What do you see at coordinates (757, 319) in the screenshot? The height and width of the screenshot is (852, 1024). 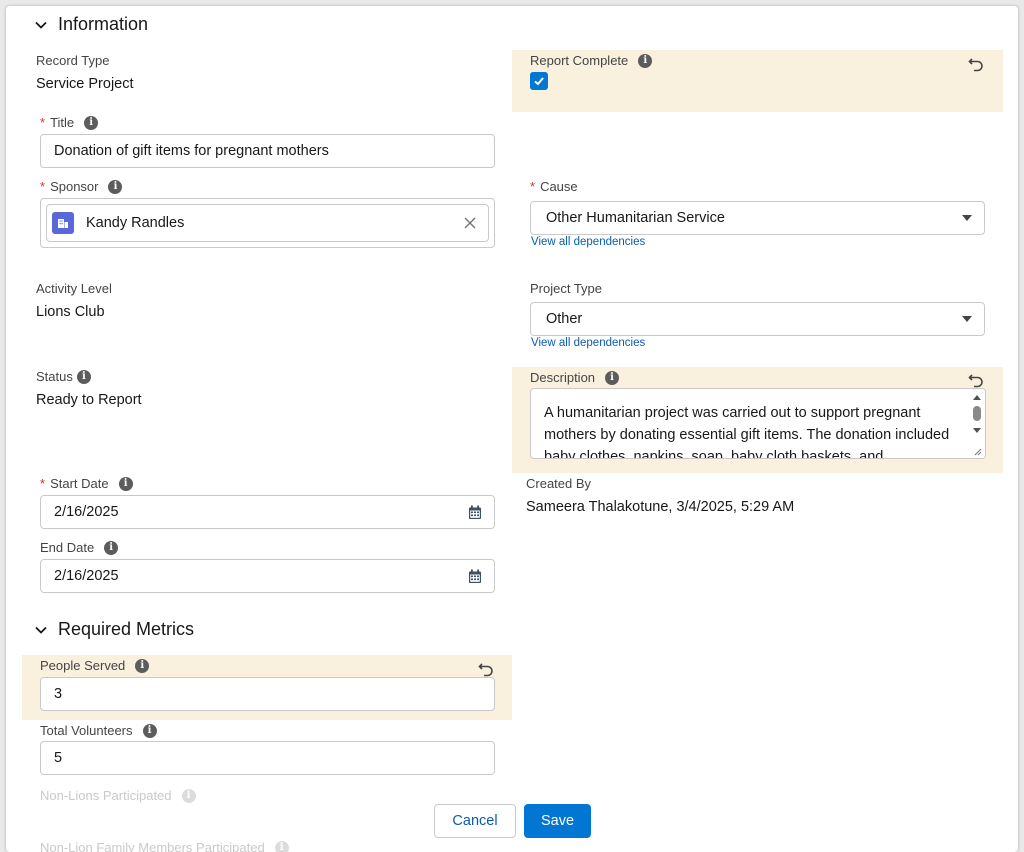 I see `project-type-select: Other` at bounding box center [757, 319].